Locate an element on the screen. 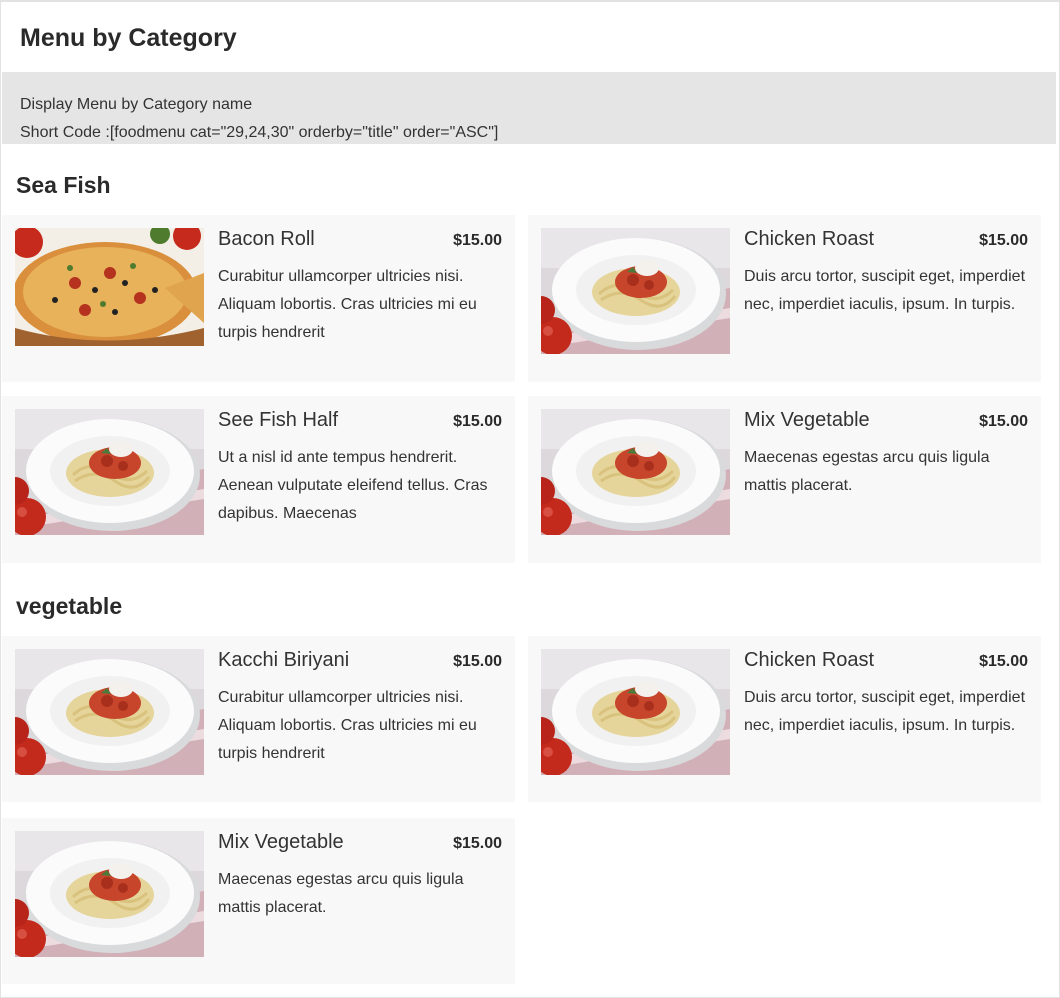  category-heading-vegetable: vegetable is located at coordinates (69, 606).